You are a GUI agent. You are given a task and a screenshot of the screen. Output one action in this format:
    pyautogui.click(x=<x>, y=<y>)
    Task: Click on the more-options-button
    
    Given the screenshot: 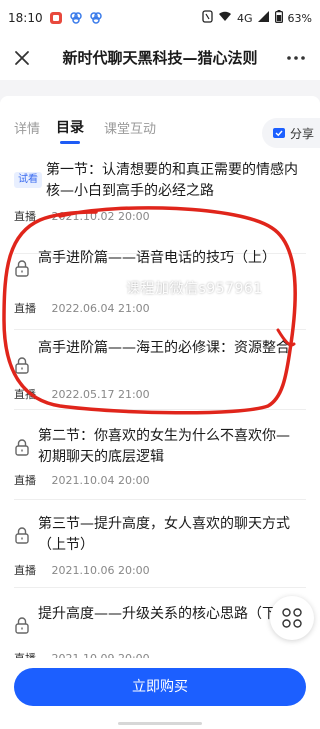 What is the action you would take?
    pyautogui.click(x=296, y=58)
    